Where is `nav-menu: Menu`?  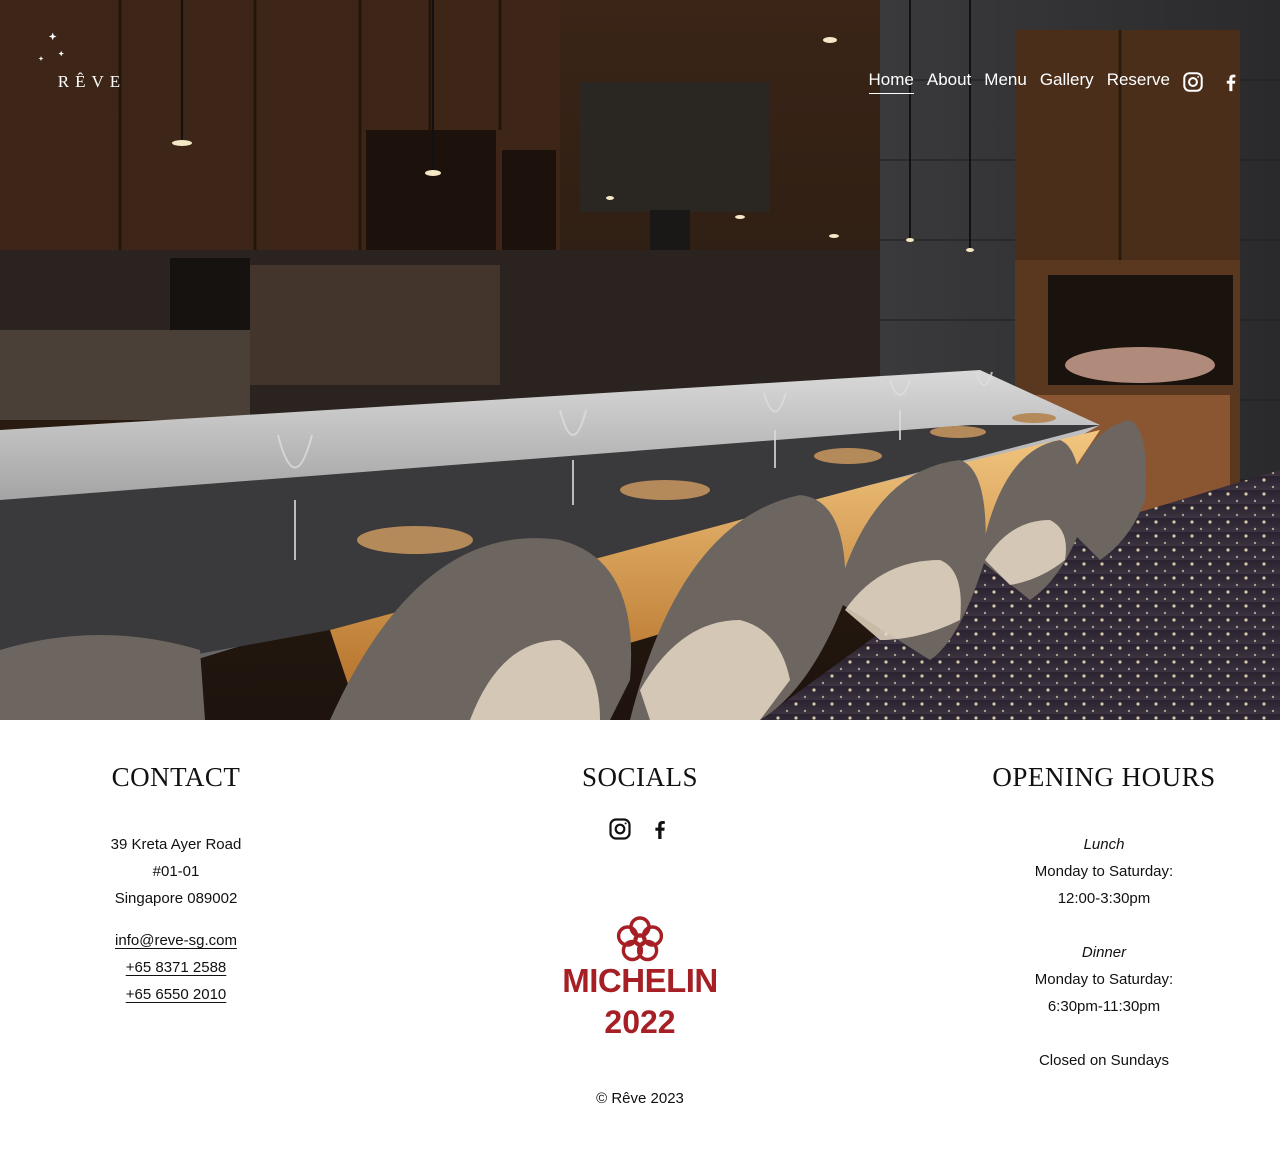 nav-menu: Menu is located at coordinates (1005, 82).